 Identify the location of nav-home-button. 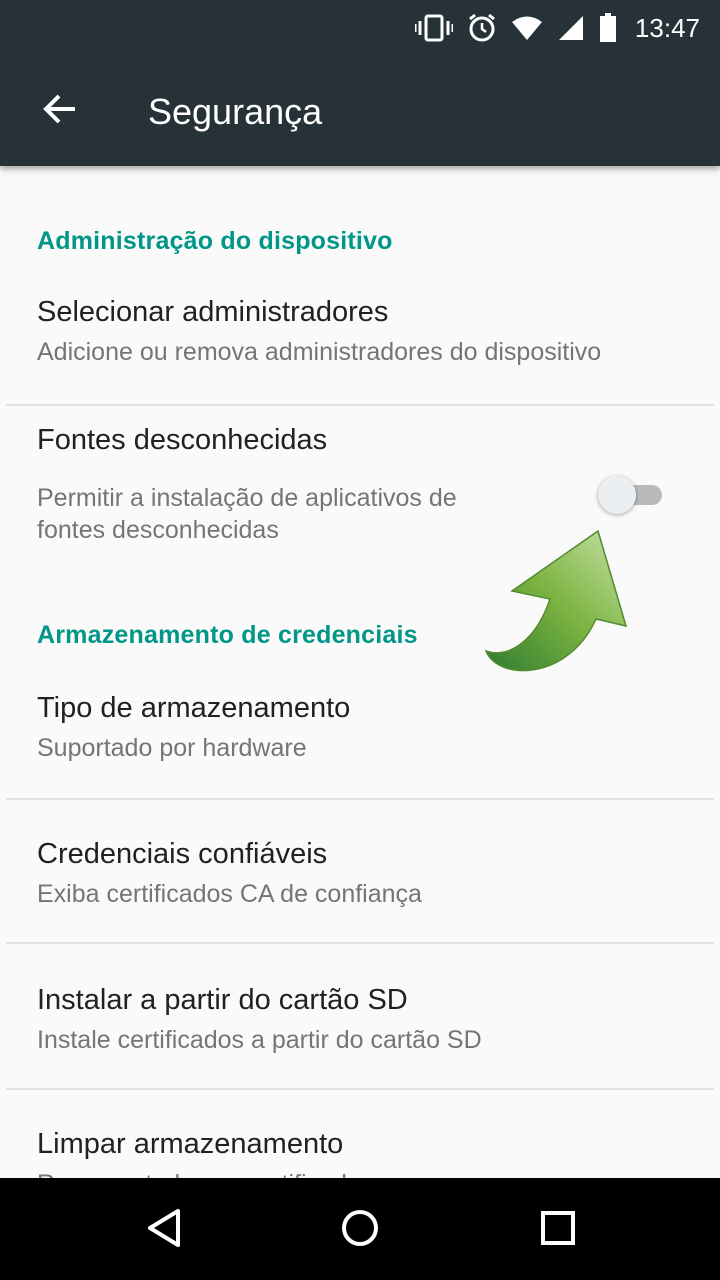
(360, 1230).